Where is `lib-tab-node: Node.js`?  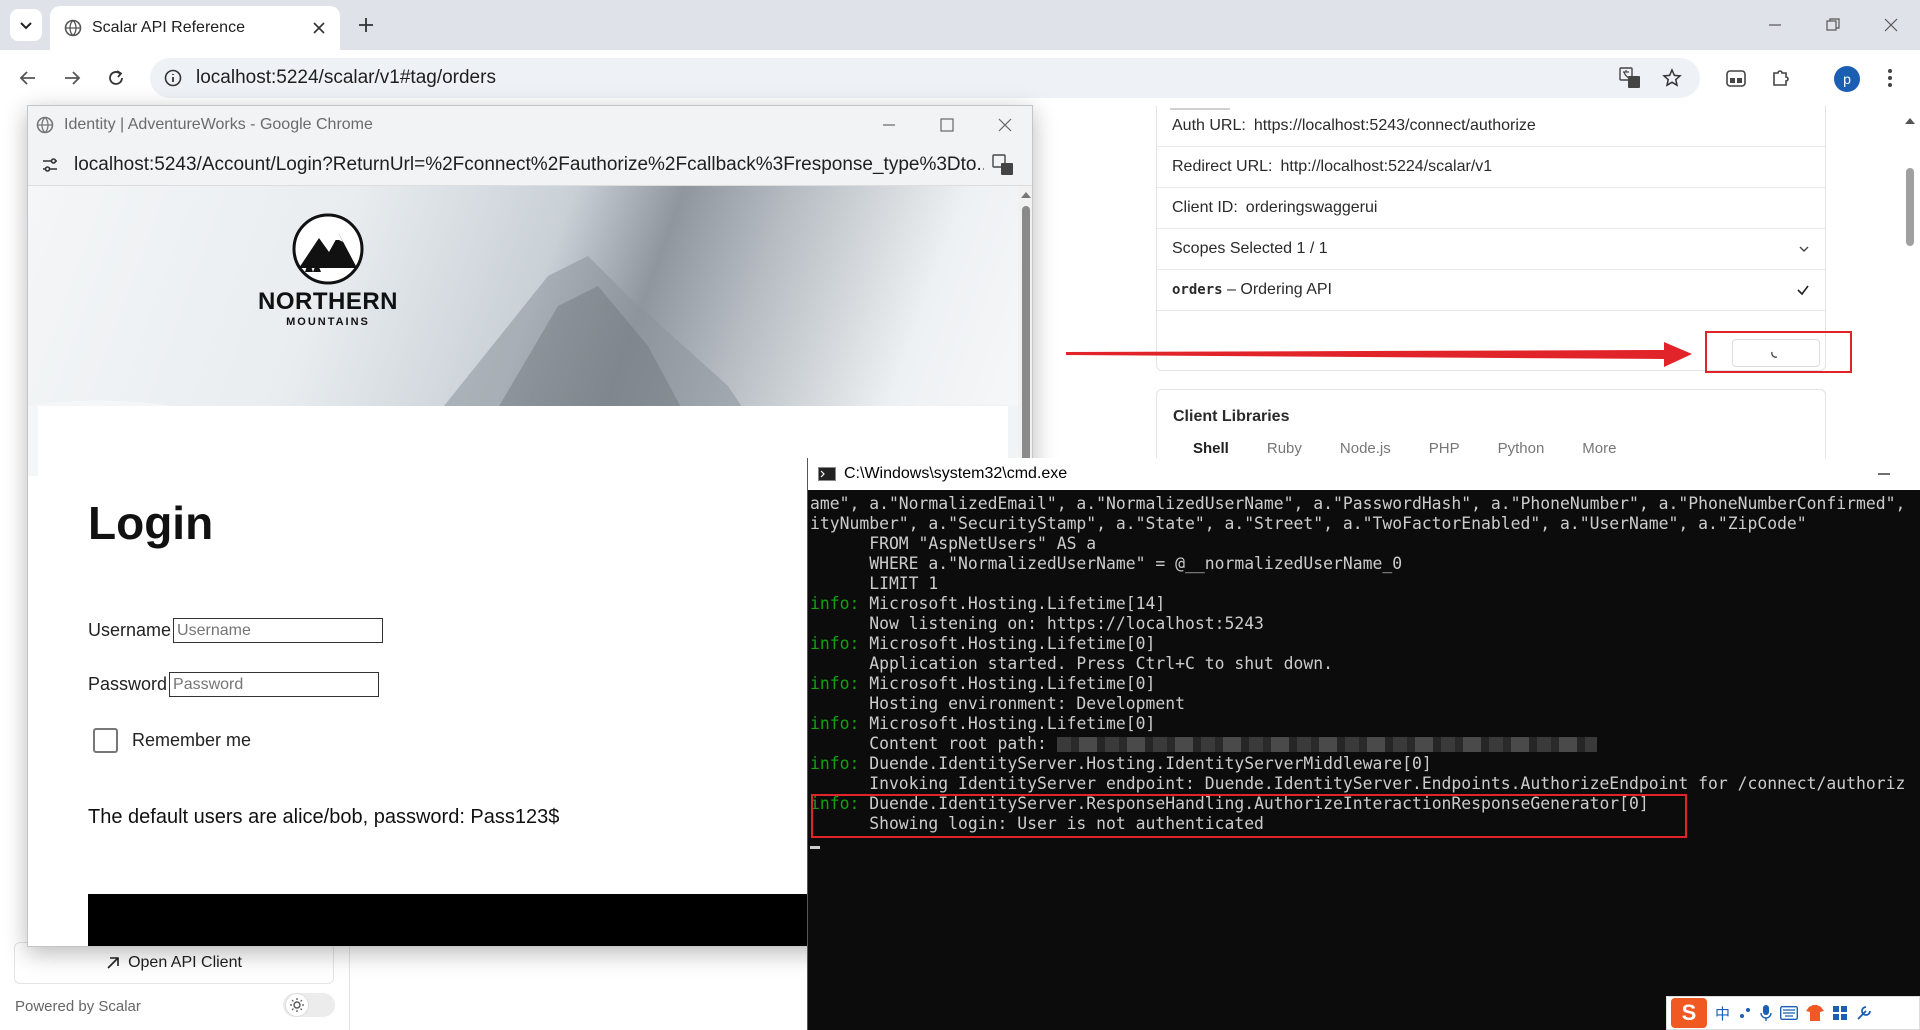
lib-tab-node: Node.js is located at coordinates (1365, 448).